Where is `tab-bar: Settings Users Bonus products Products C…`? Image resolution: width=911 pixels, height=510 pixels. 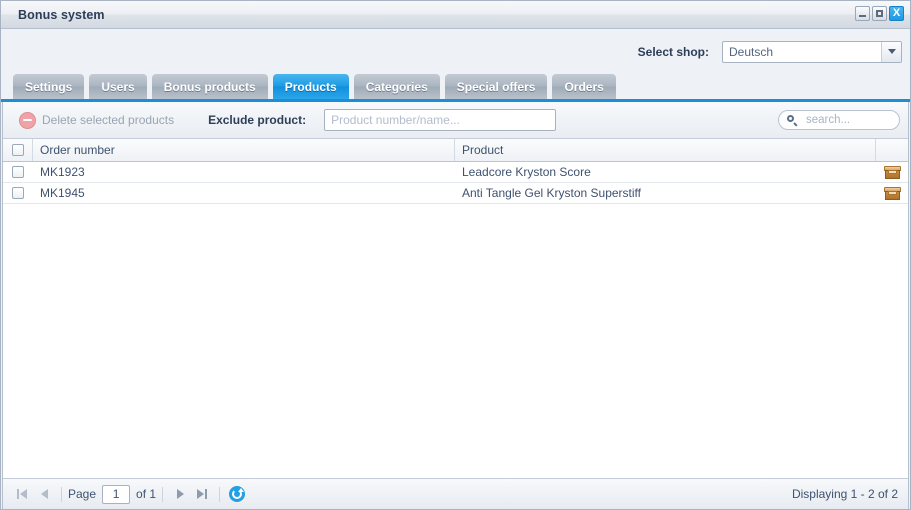
tab-bar: Settings Users Bonus products Products C… is located at coordinates (455, 86).